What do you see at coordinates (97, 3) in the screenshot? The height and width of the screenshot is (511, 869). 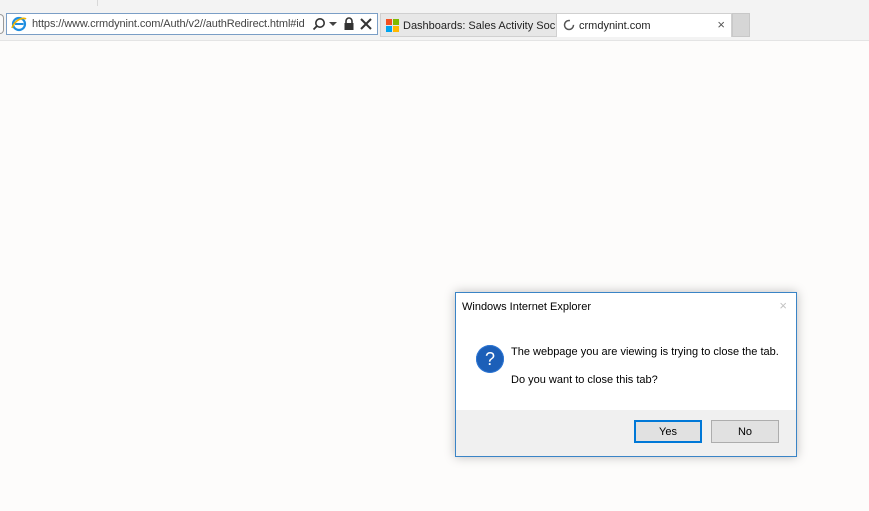 I see `title-strip-separator` at bounding box center [97, 3].